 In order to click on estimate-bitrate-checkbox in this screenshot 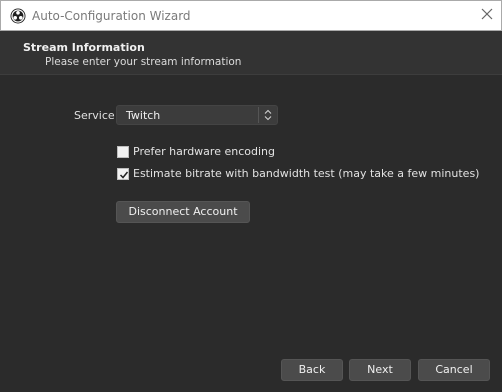, I will do `click(123, 174)`.